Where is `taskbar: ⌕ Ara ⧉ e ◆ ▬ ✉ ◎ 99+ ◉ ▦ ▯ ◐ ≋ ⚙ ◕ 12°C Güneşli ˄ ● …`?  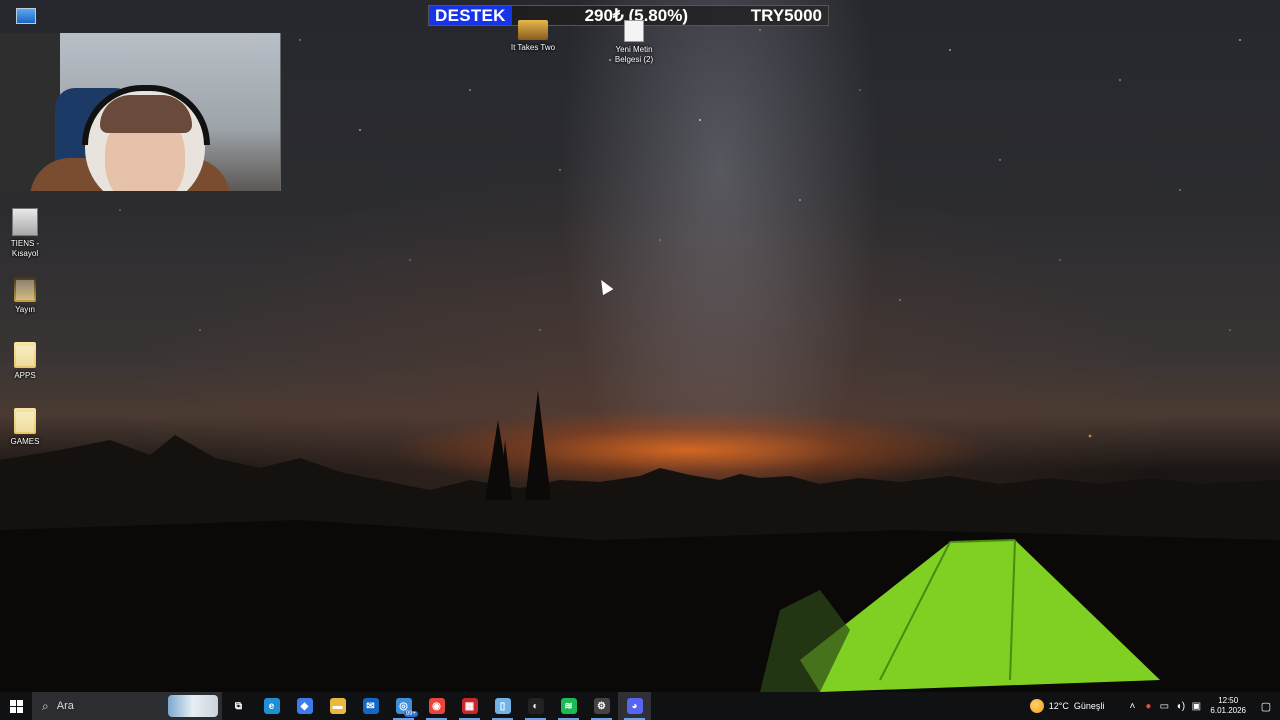
taskbar: ⌕ Ara ⧉ e ◆ ▬ ✉ ◎ 99+ ◉ ▦ ▯ ◐ ≋ ⚙ ◕ 12°C Güneşli ˄ ● … is located at coordinates (640, 706).